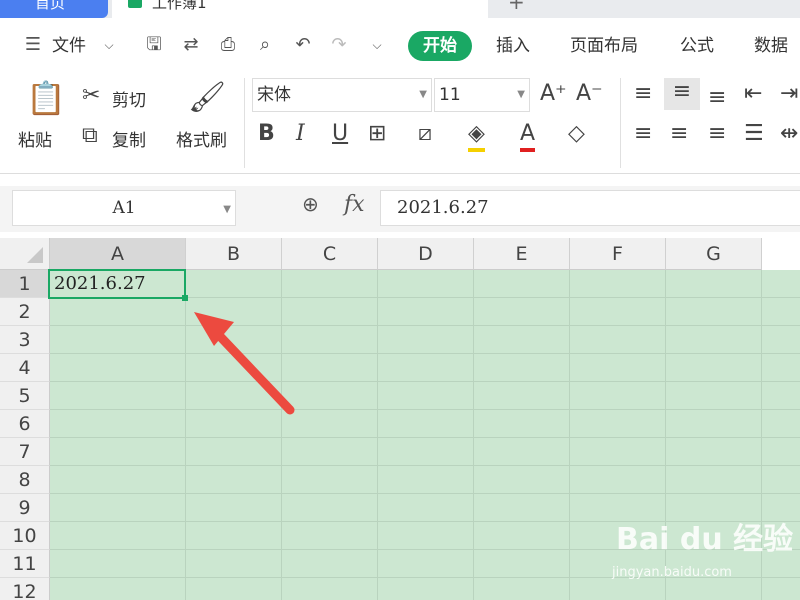  What do you see at coordinates (705, 539) in the screenshot?
I see `baidu-watermark-logo: Bai du 经验` at bounding box center [705, 539].